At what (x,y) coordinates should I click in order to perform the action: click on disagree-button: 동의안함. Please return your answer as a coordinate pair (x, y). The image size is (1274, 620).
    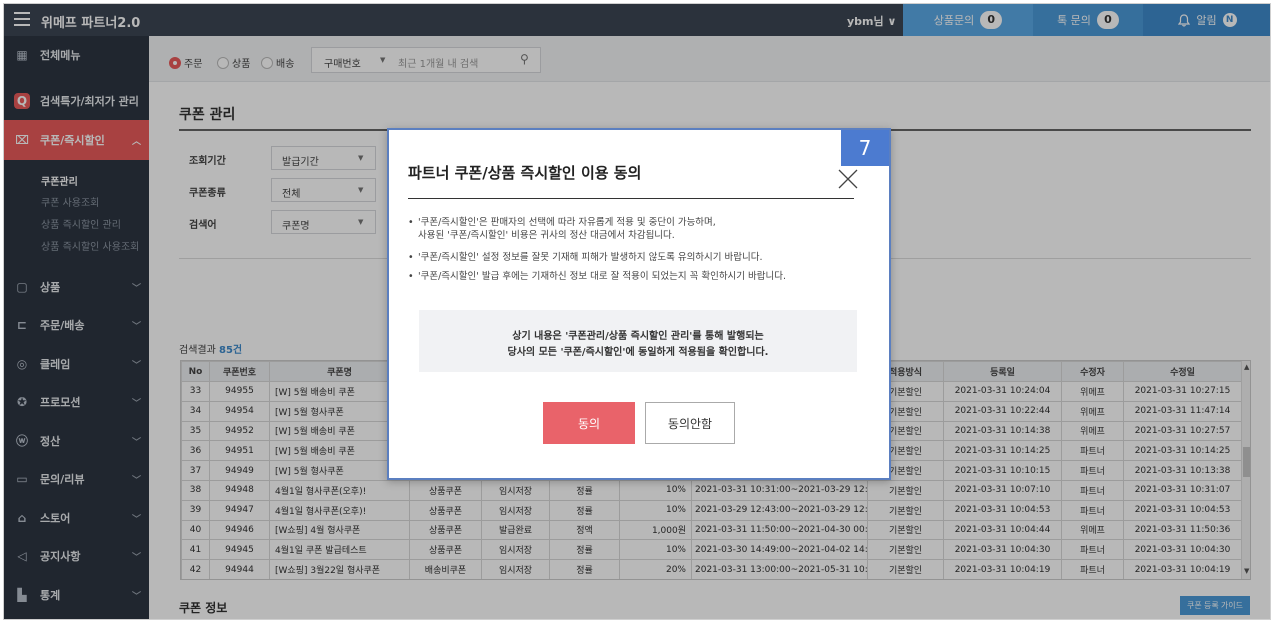
    Looking at the image, I should click on (690, 423).